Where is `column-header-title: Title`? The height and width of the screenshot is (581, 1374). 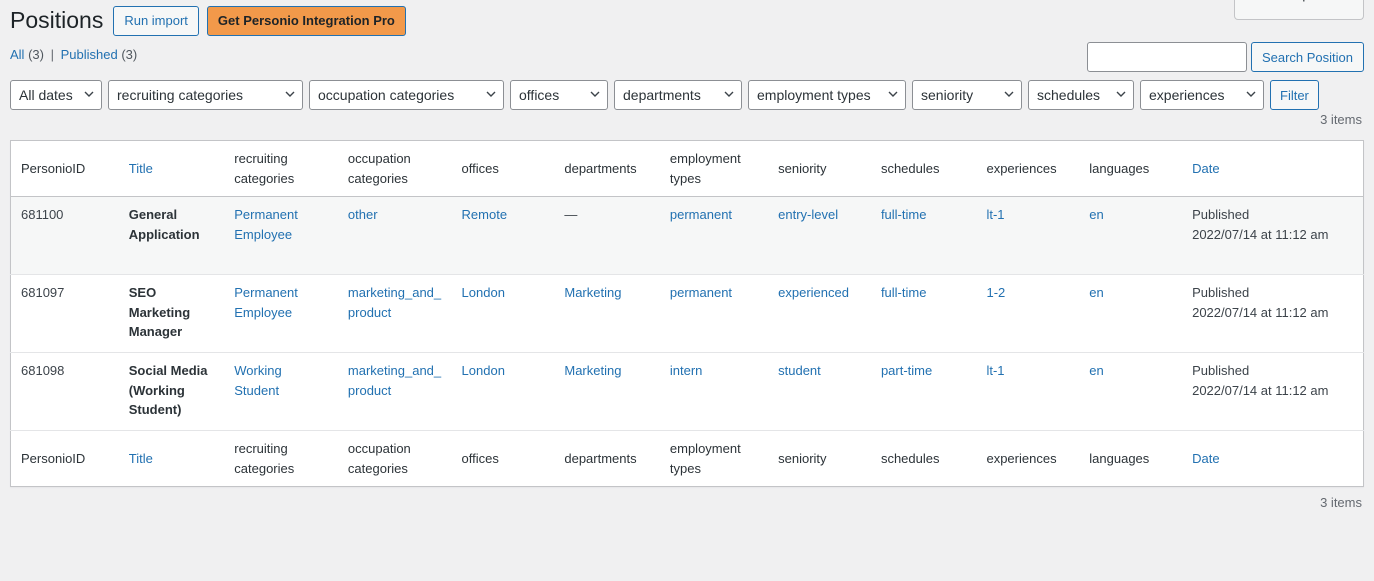
column-header-title: Title is located at coordinates (171, 168).